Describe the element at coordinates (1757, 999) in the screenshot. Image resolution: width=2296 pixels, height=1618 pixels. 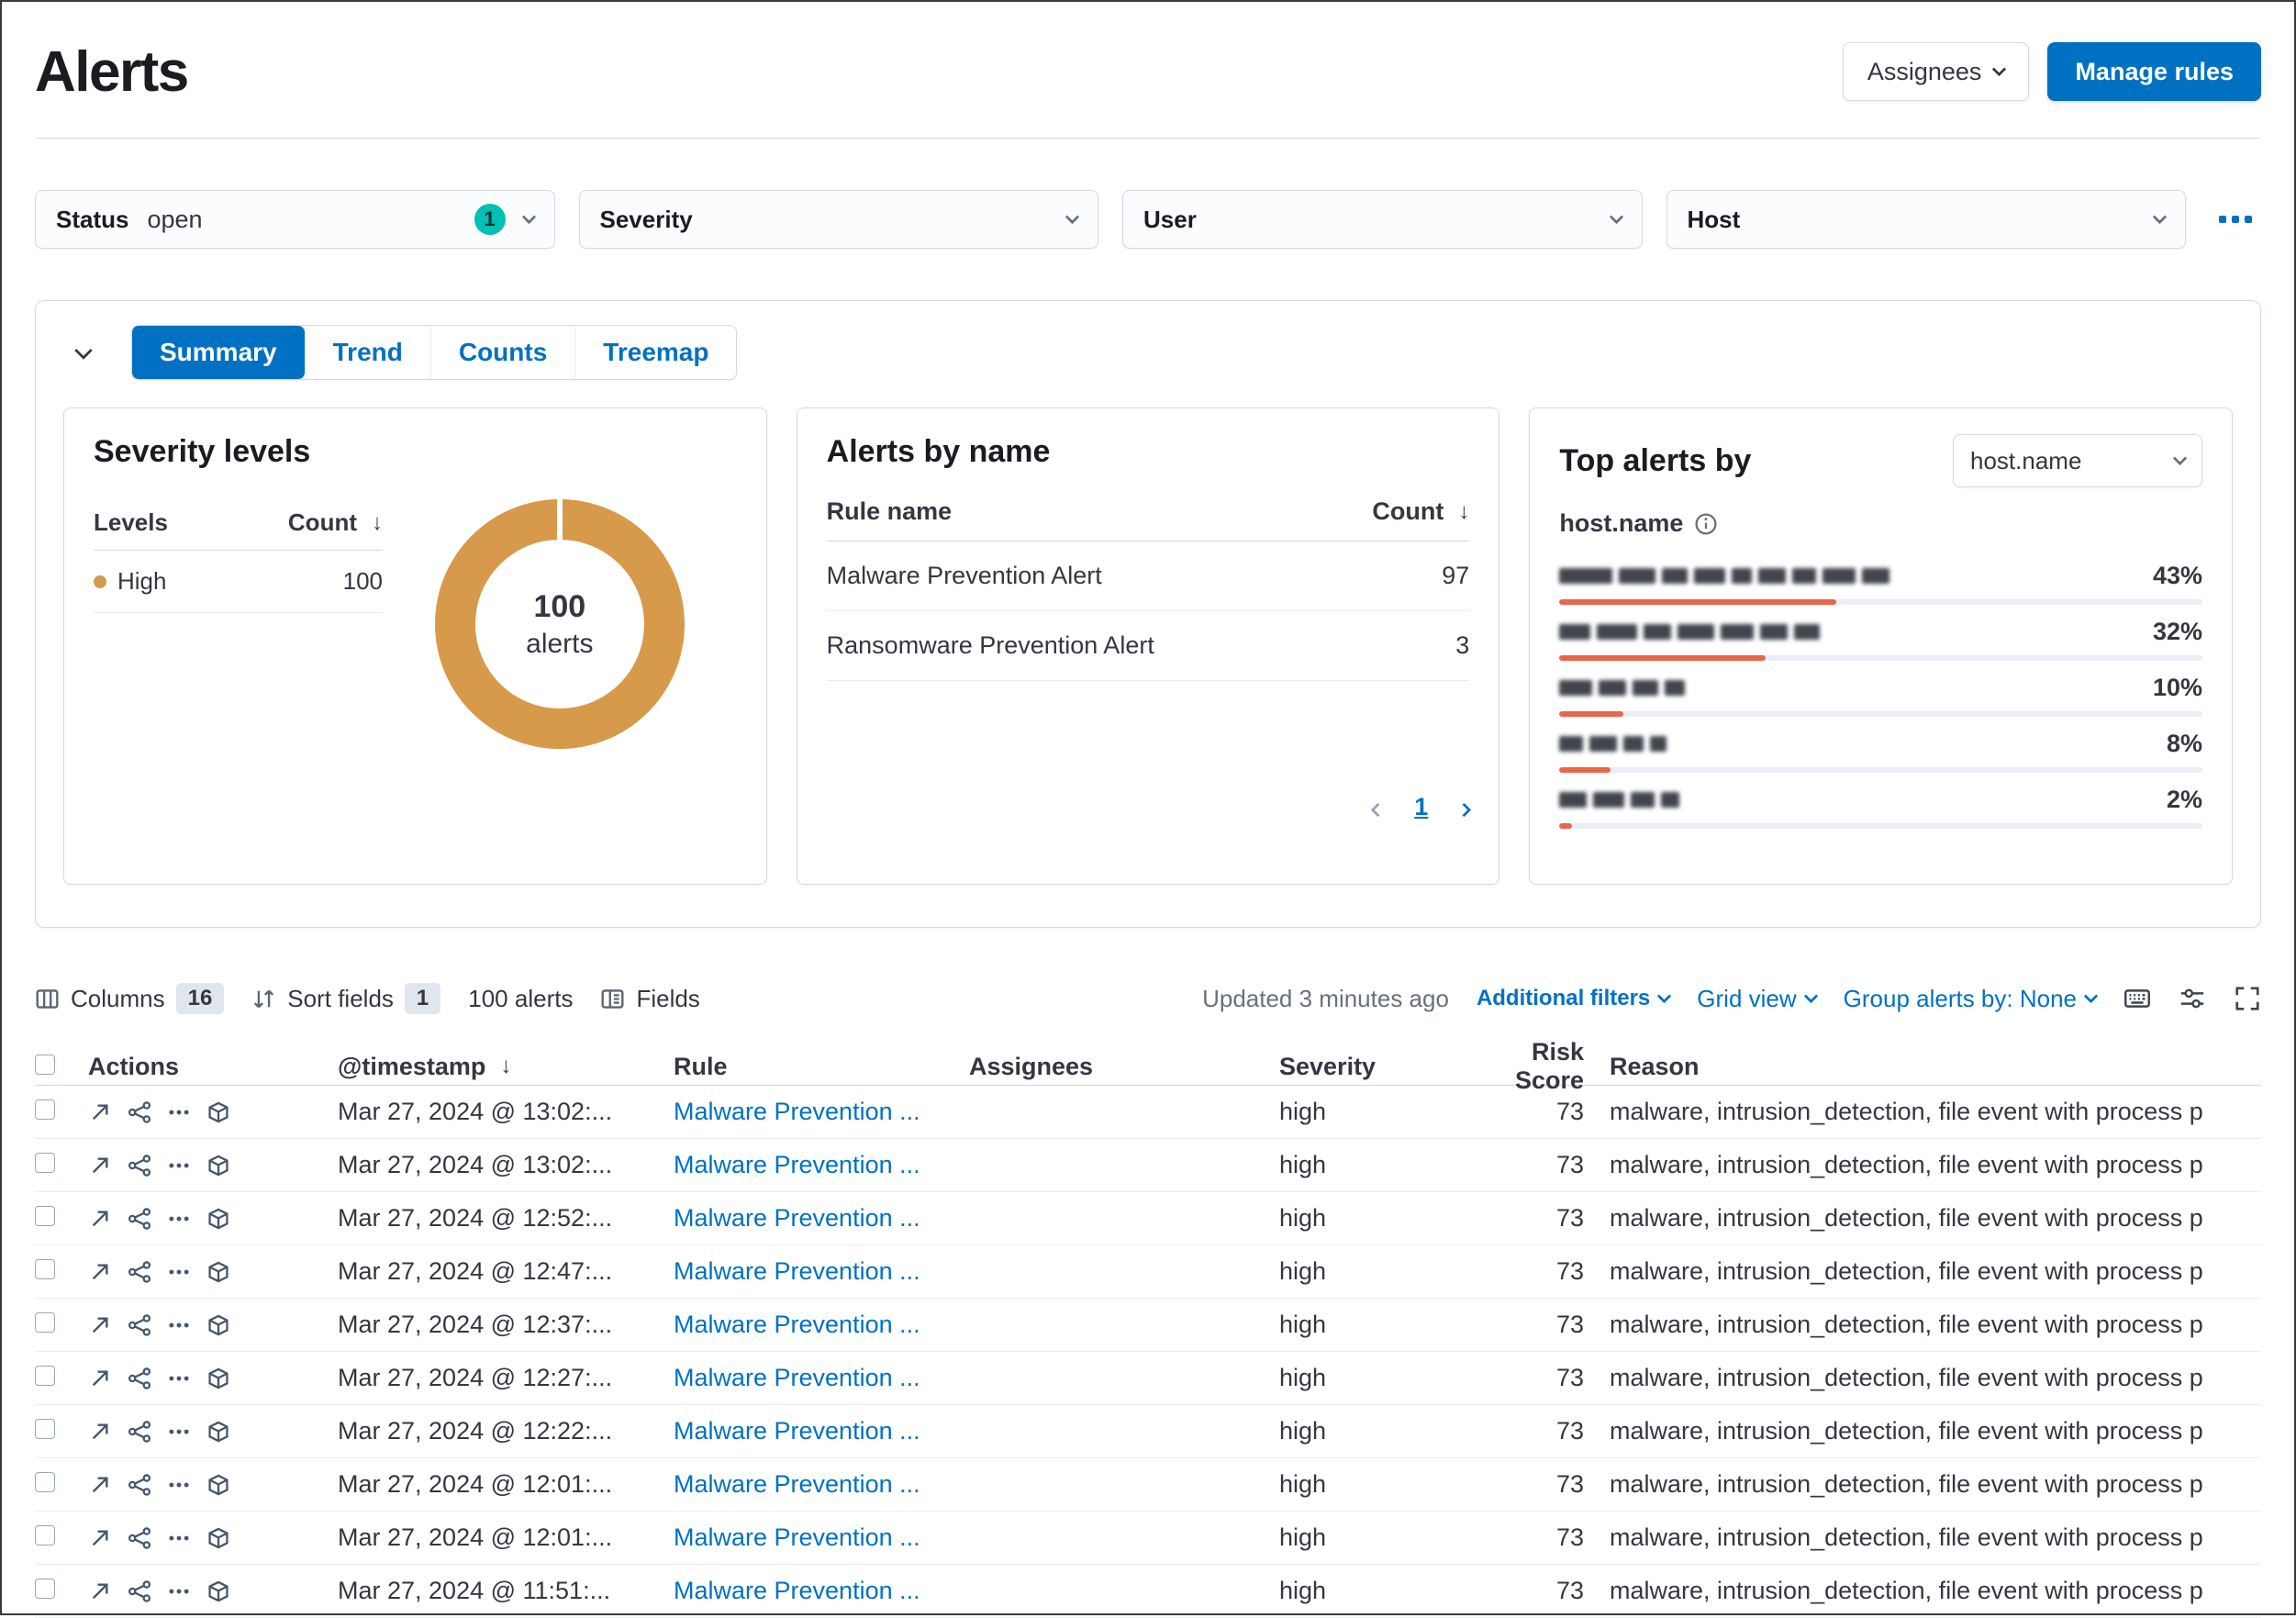
I see `grid-view-button: Grid view` at that location.